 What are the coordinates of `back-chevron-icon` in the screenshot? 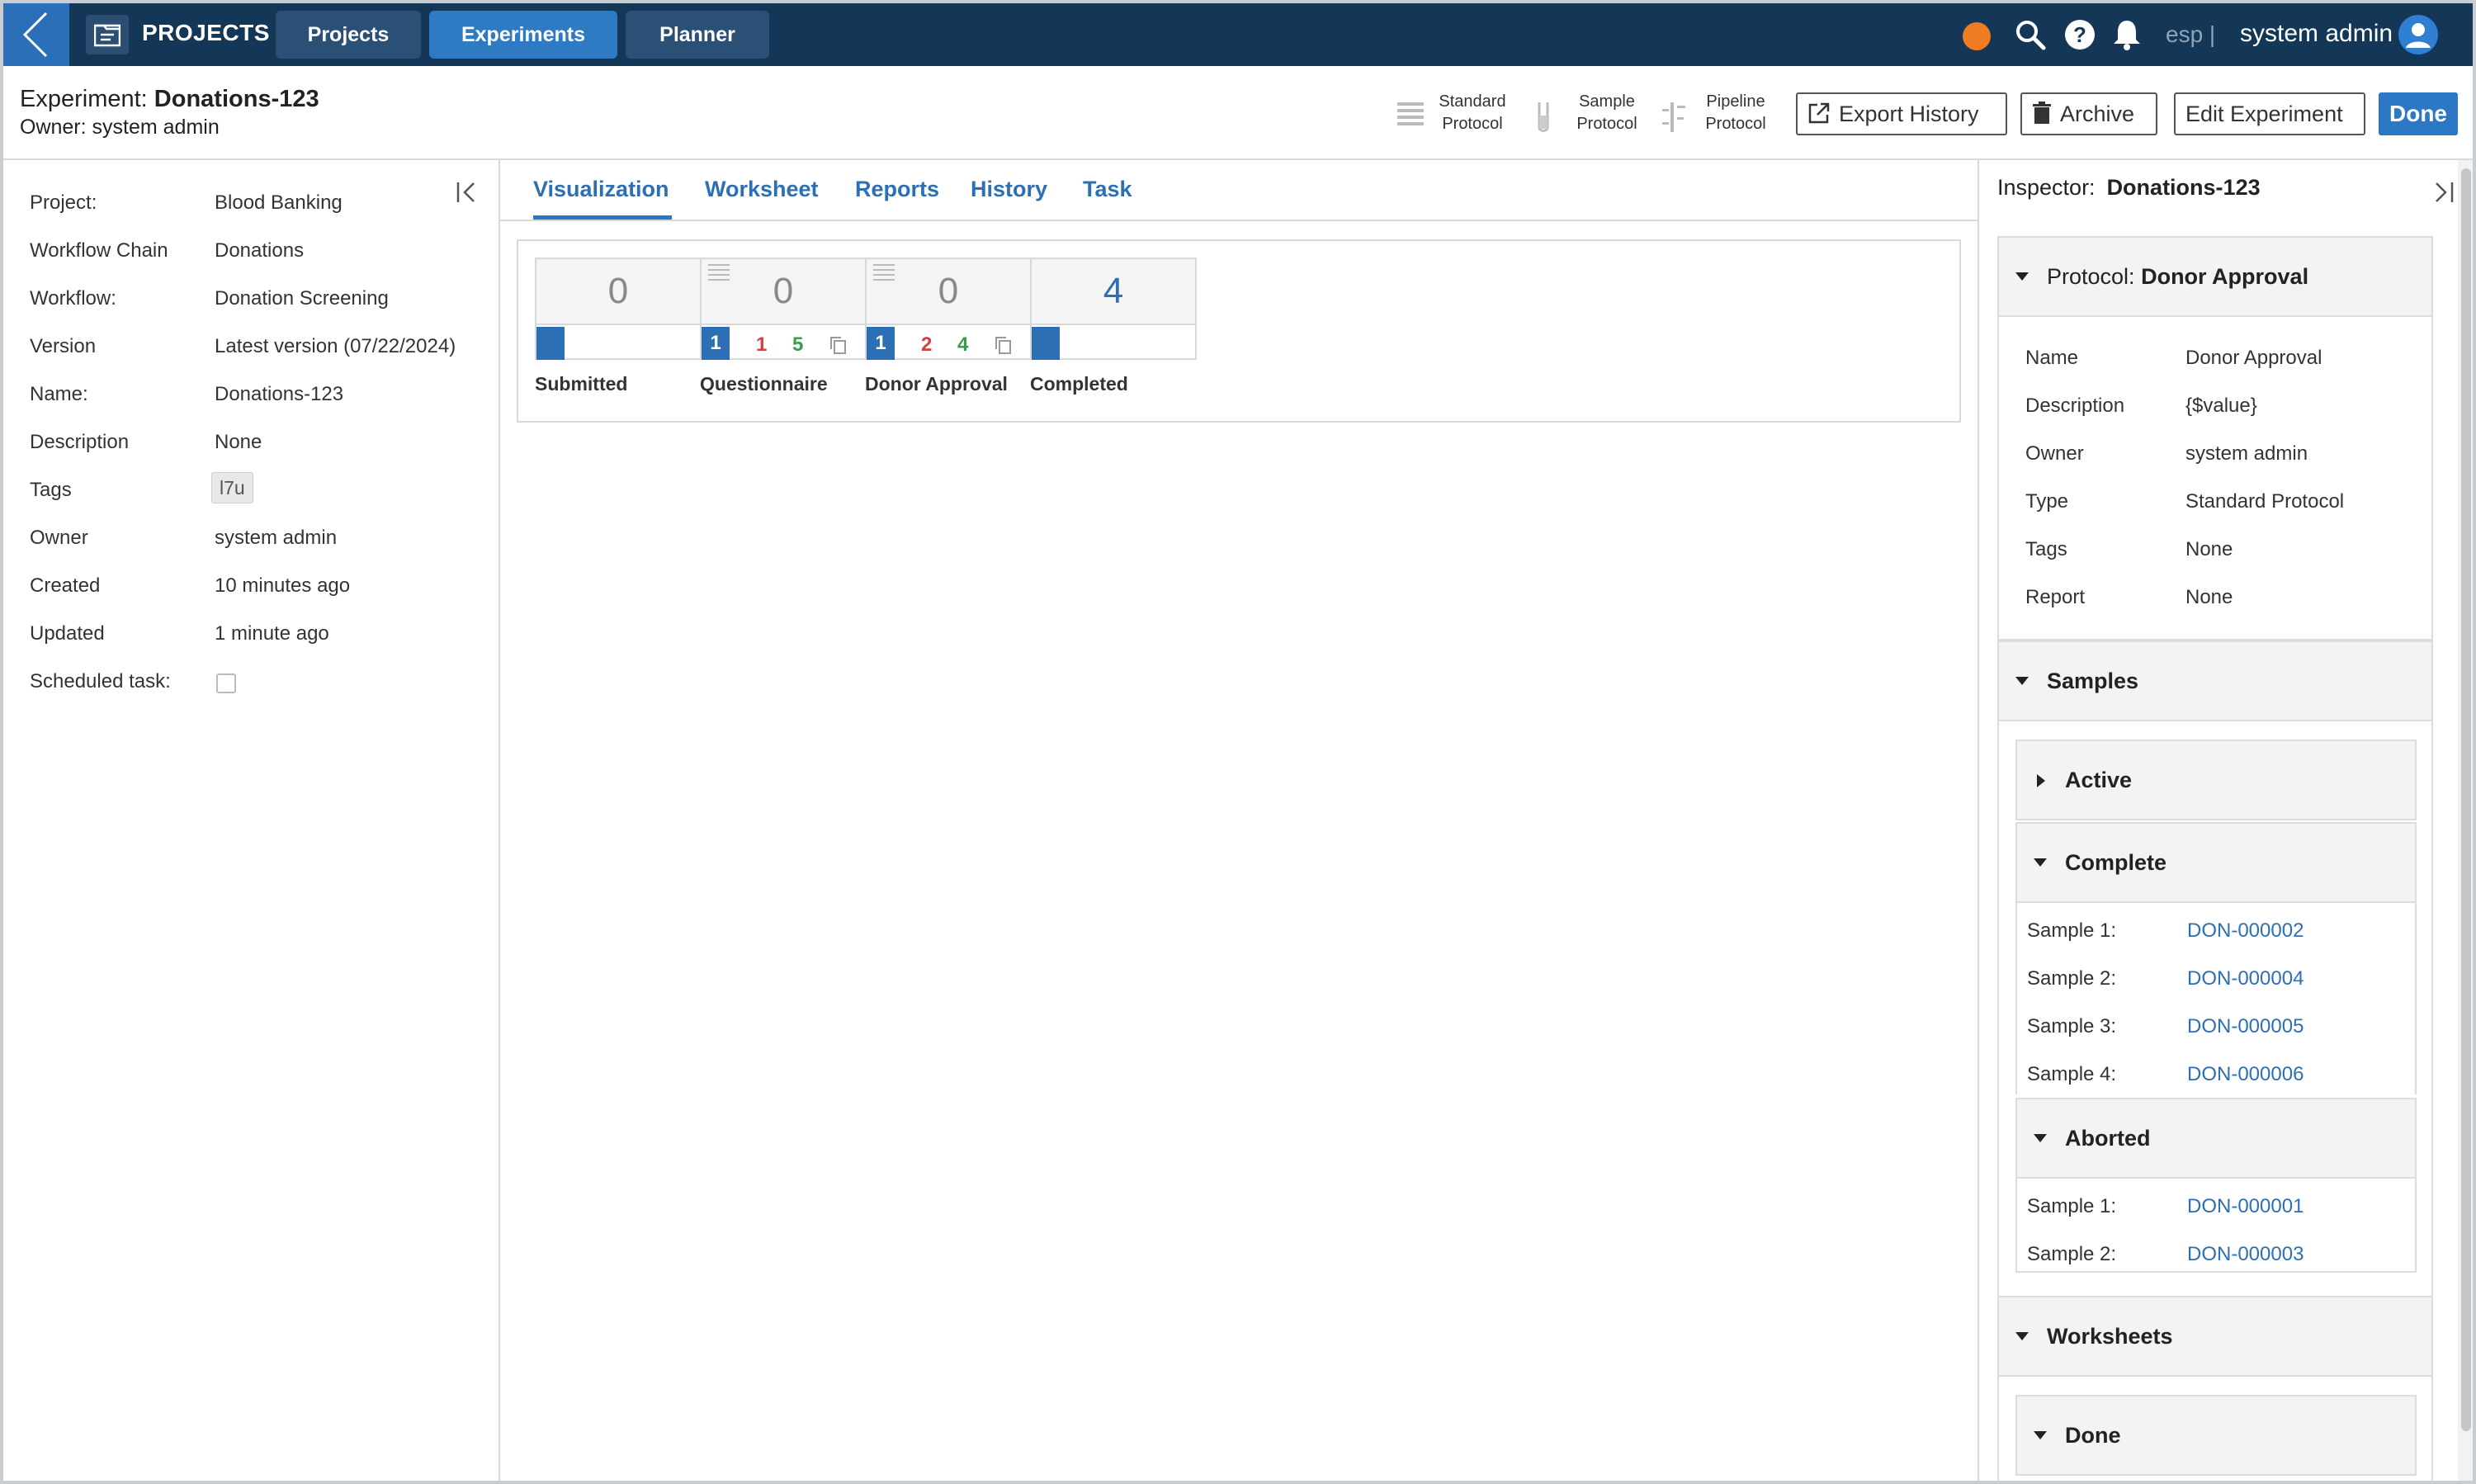 It's located at (35, 35).